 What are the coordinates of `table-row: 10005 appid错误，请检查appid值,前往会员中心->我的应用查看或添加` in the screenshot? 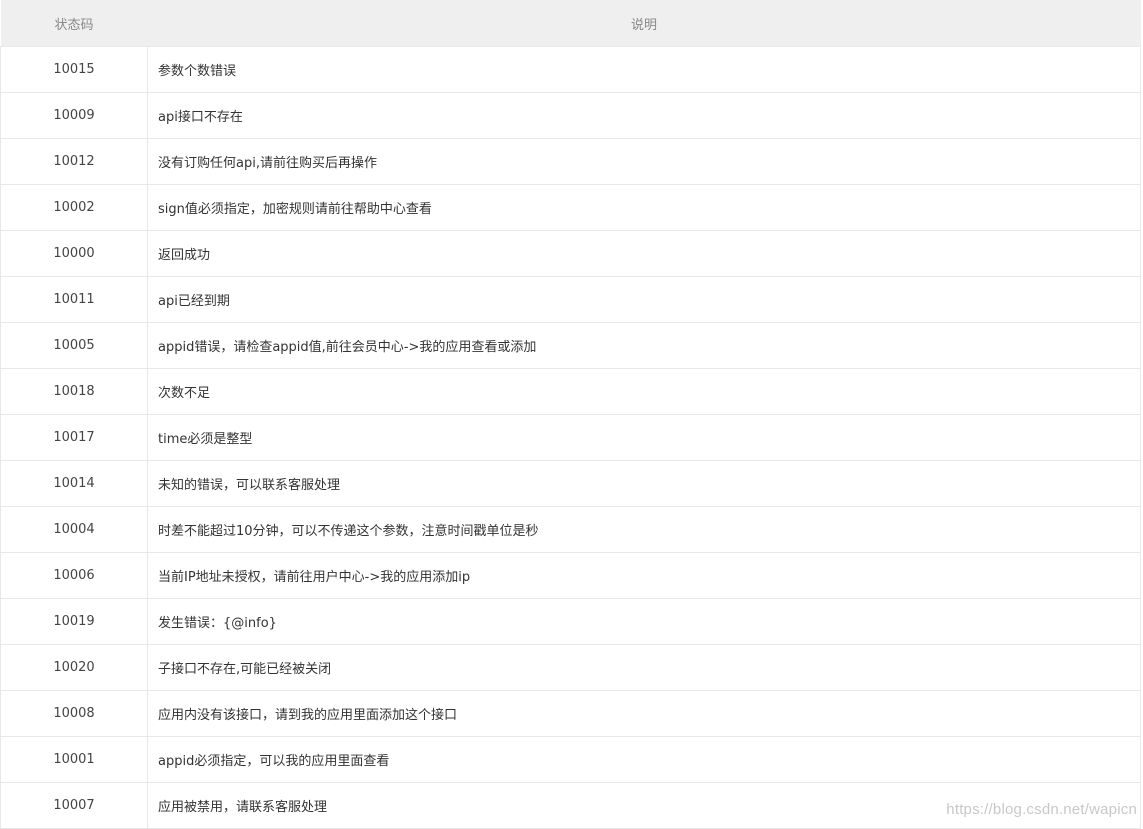 It's located at (570, 345).